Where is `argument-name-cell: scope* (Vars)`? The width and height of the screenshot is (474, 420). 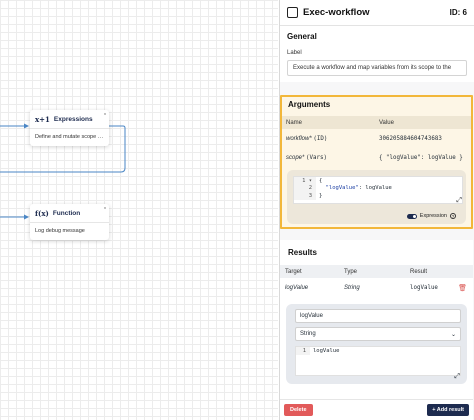
argument-name-cell: scope* (Vars) is located at coordinates (330, 158).